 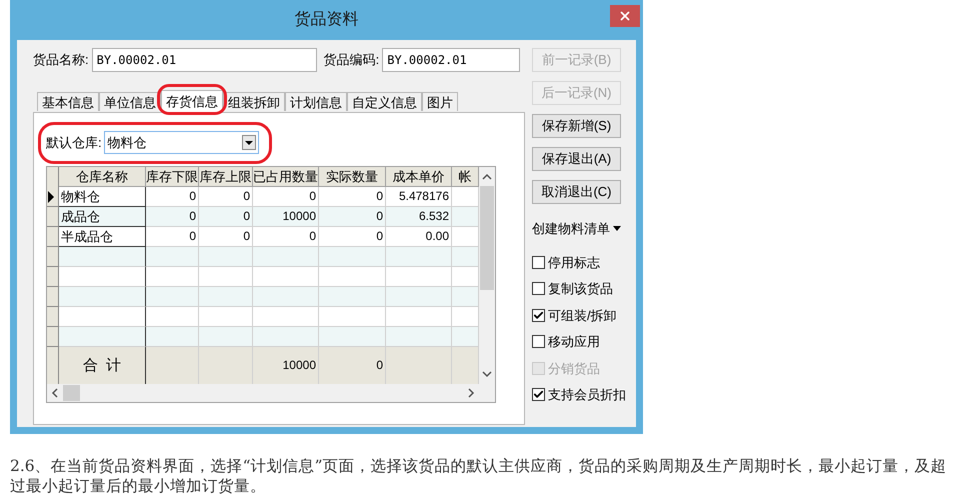 What do you see at coordinates (61, 60) in the screenshot?
I see `field-label: 货品名称:` at bounding box center [61, 60].